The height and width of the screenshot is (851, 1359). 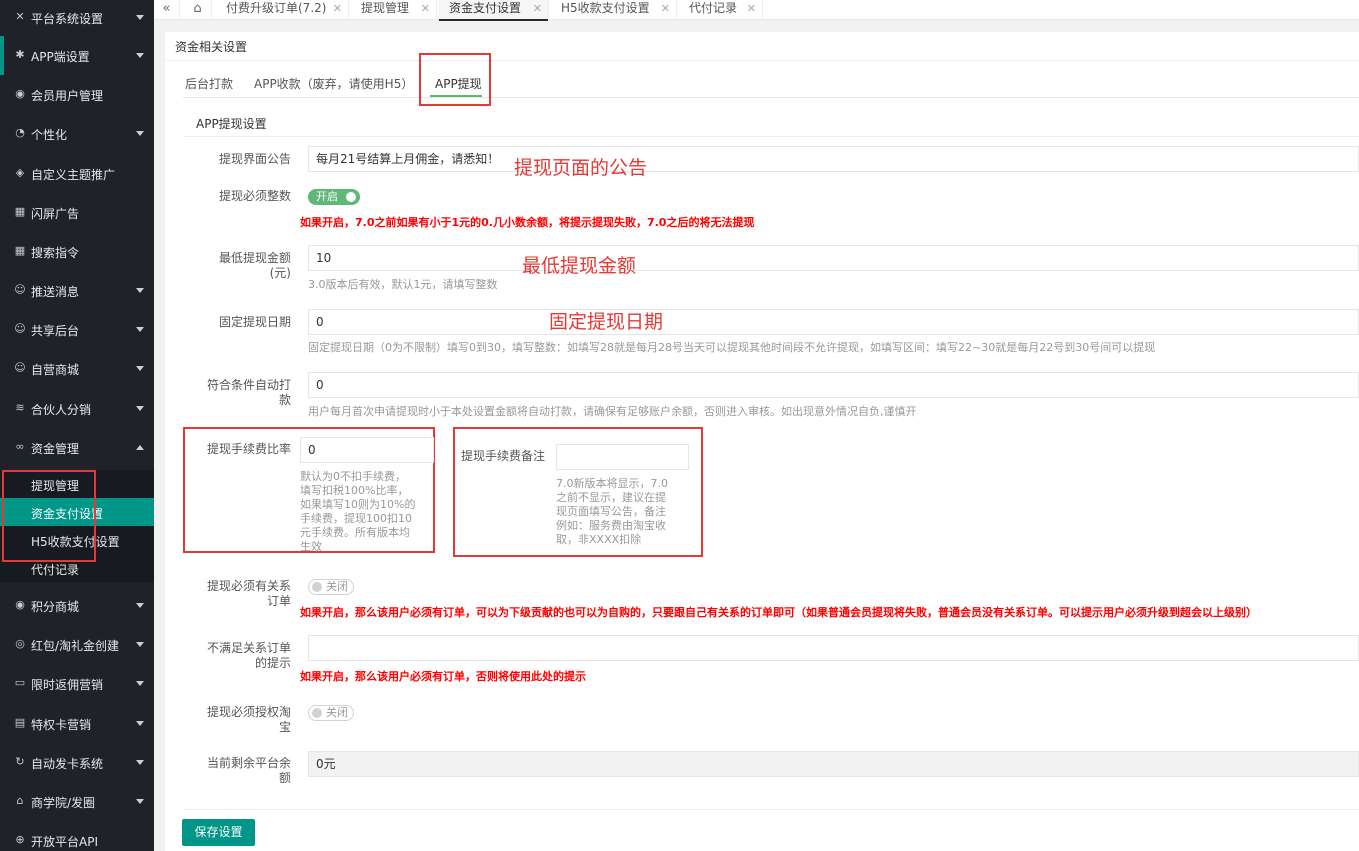 What do you see at coordinates (356, 518) in the screenshot?
I see `hint-line: 手续费，提现100扣10` at bounding box center [356, 518].